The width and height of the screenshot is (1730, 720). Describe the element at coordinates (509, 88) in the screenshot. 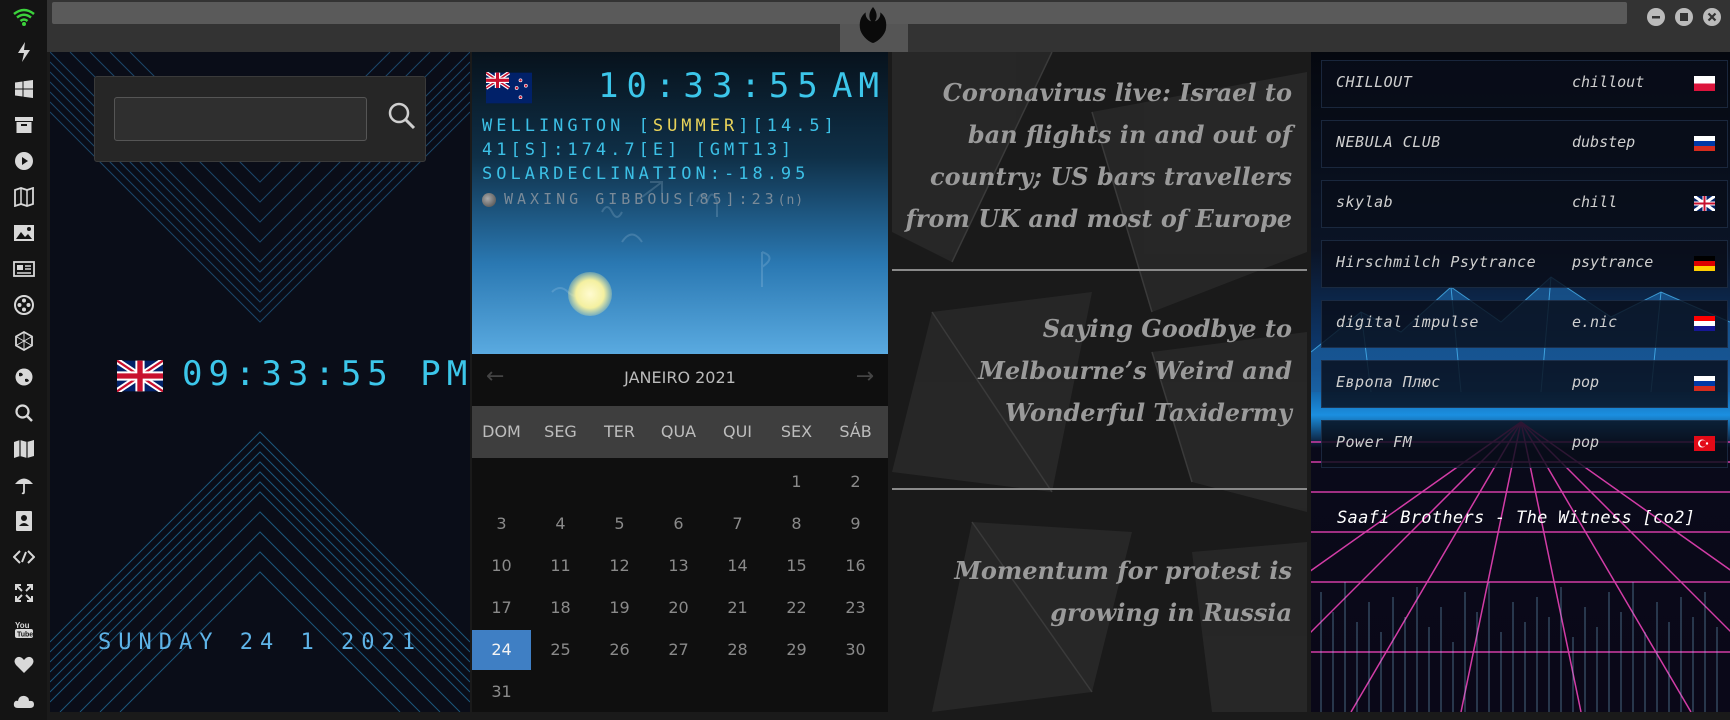

I see `nz-flag-icon` at that location.